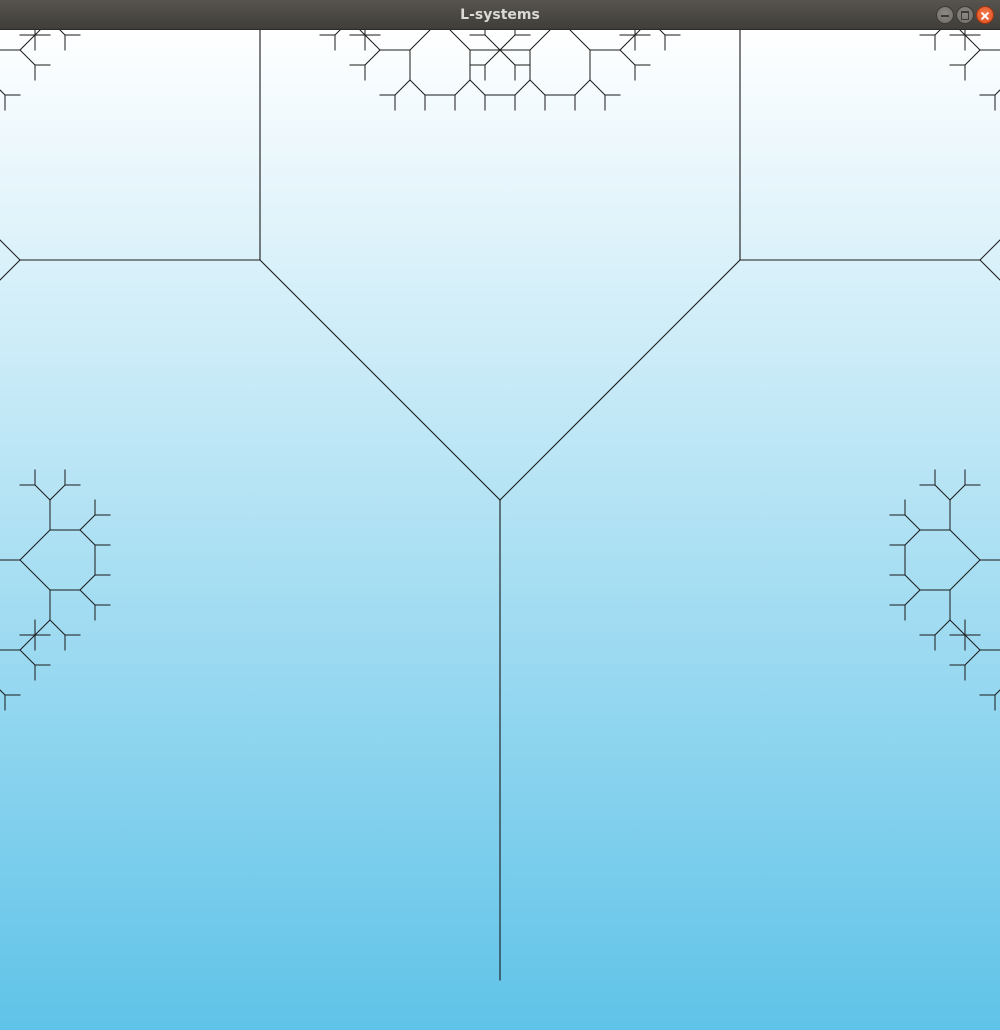  Describe the element at coordinates (985, 15) in the screenshot. I see `close-icon` at that location.